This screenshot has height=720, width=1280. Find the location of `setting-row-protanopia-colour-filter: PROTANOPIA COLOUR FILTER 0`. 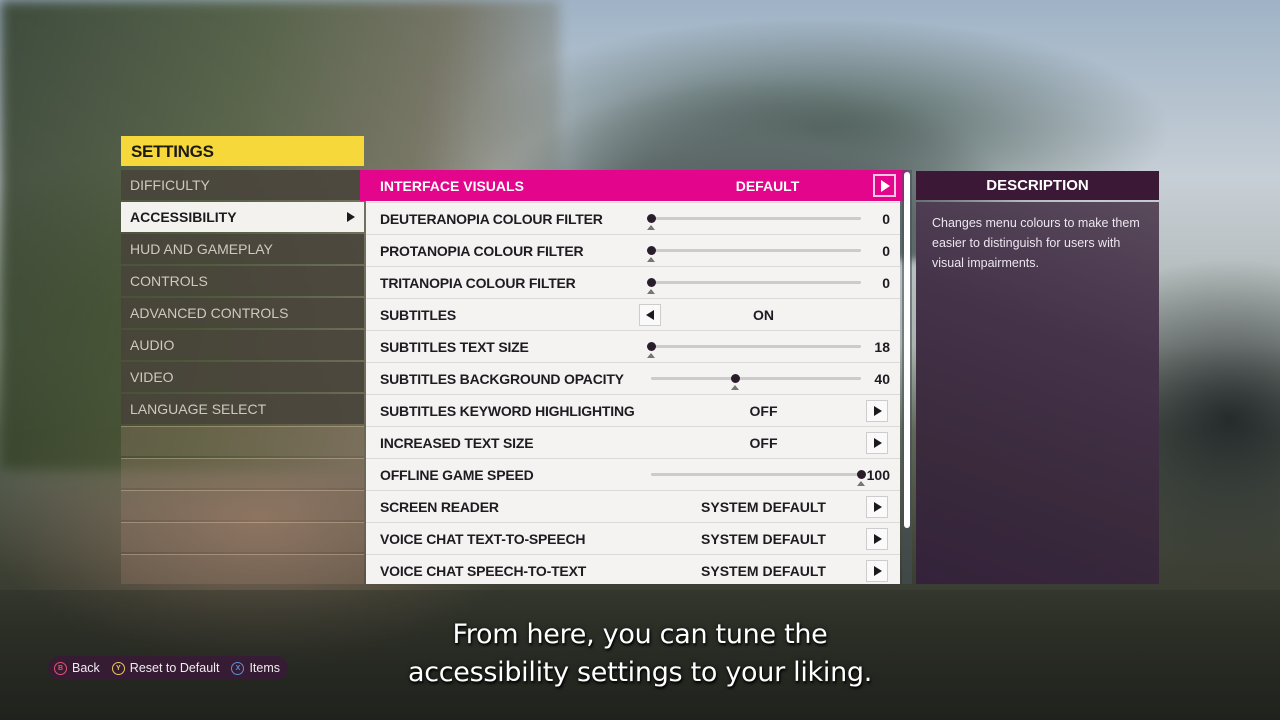

setting-row-protanopia-colour-filter: PROTANOPIA COLOUR FILTER 0 is located at coordinates (633, 250).